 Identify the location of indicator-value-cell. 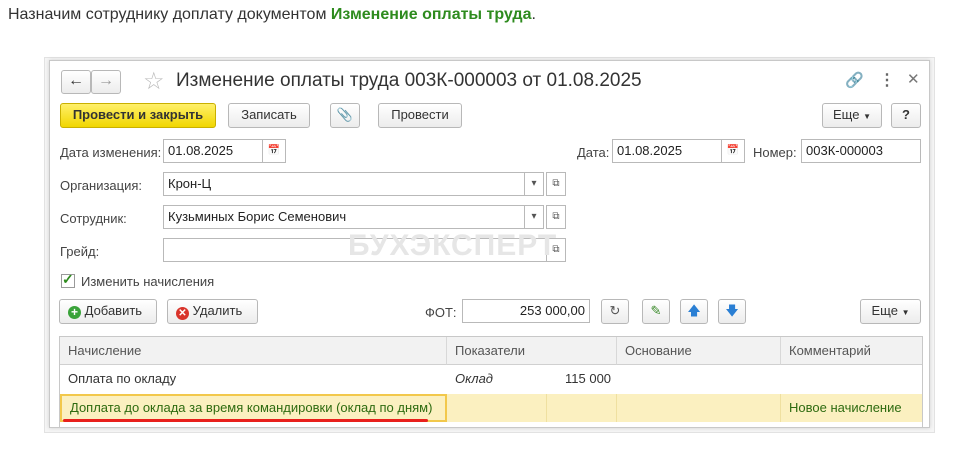
(582, 408).